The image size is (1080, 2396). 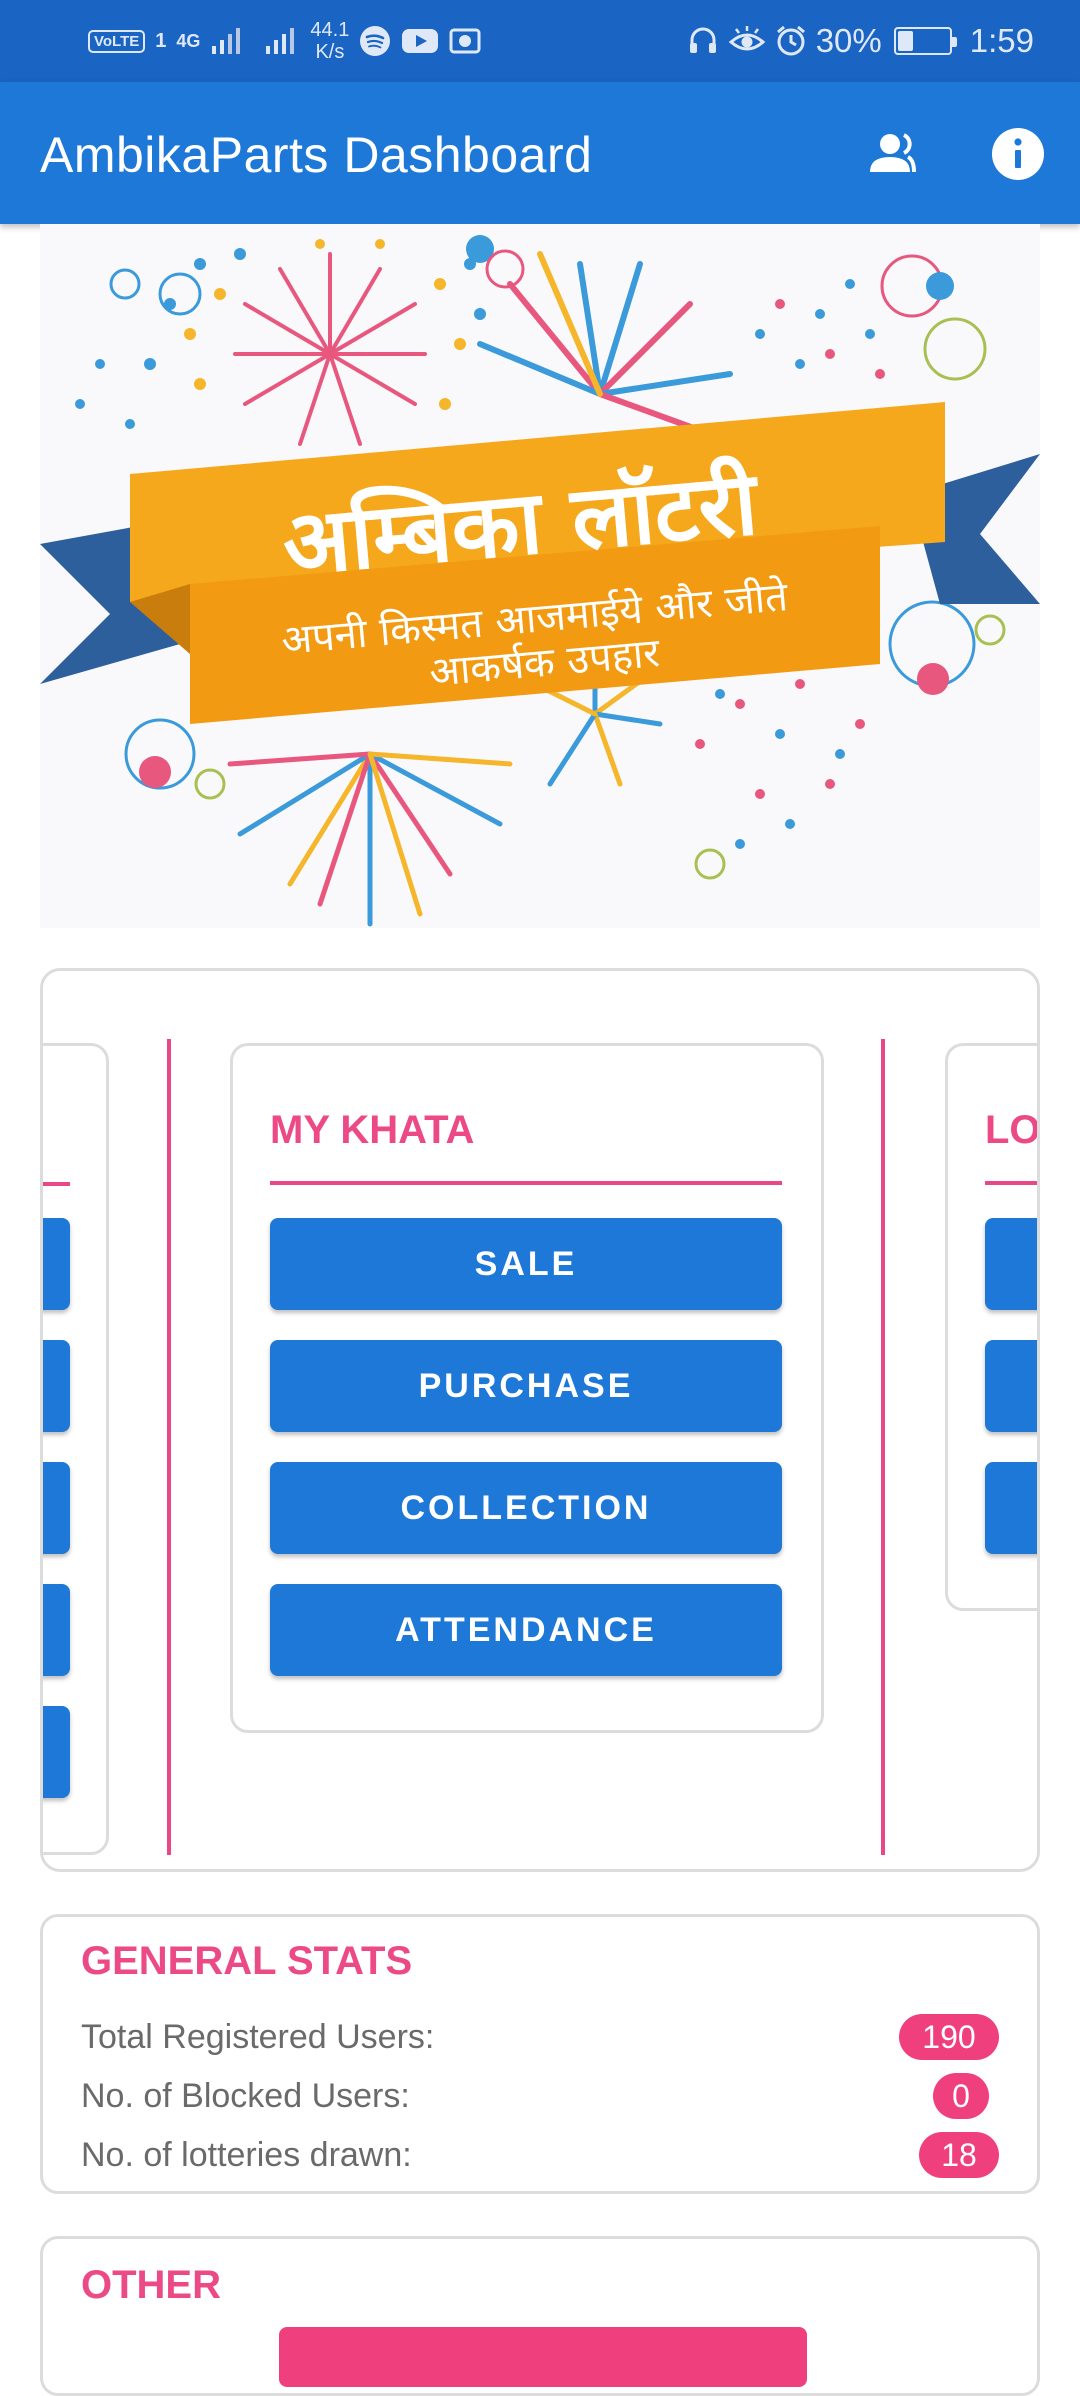 I want to click on network-type: 4G, so click(x=188, y=40).